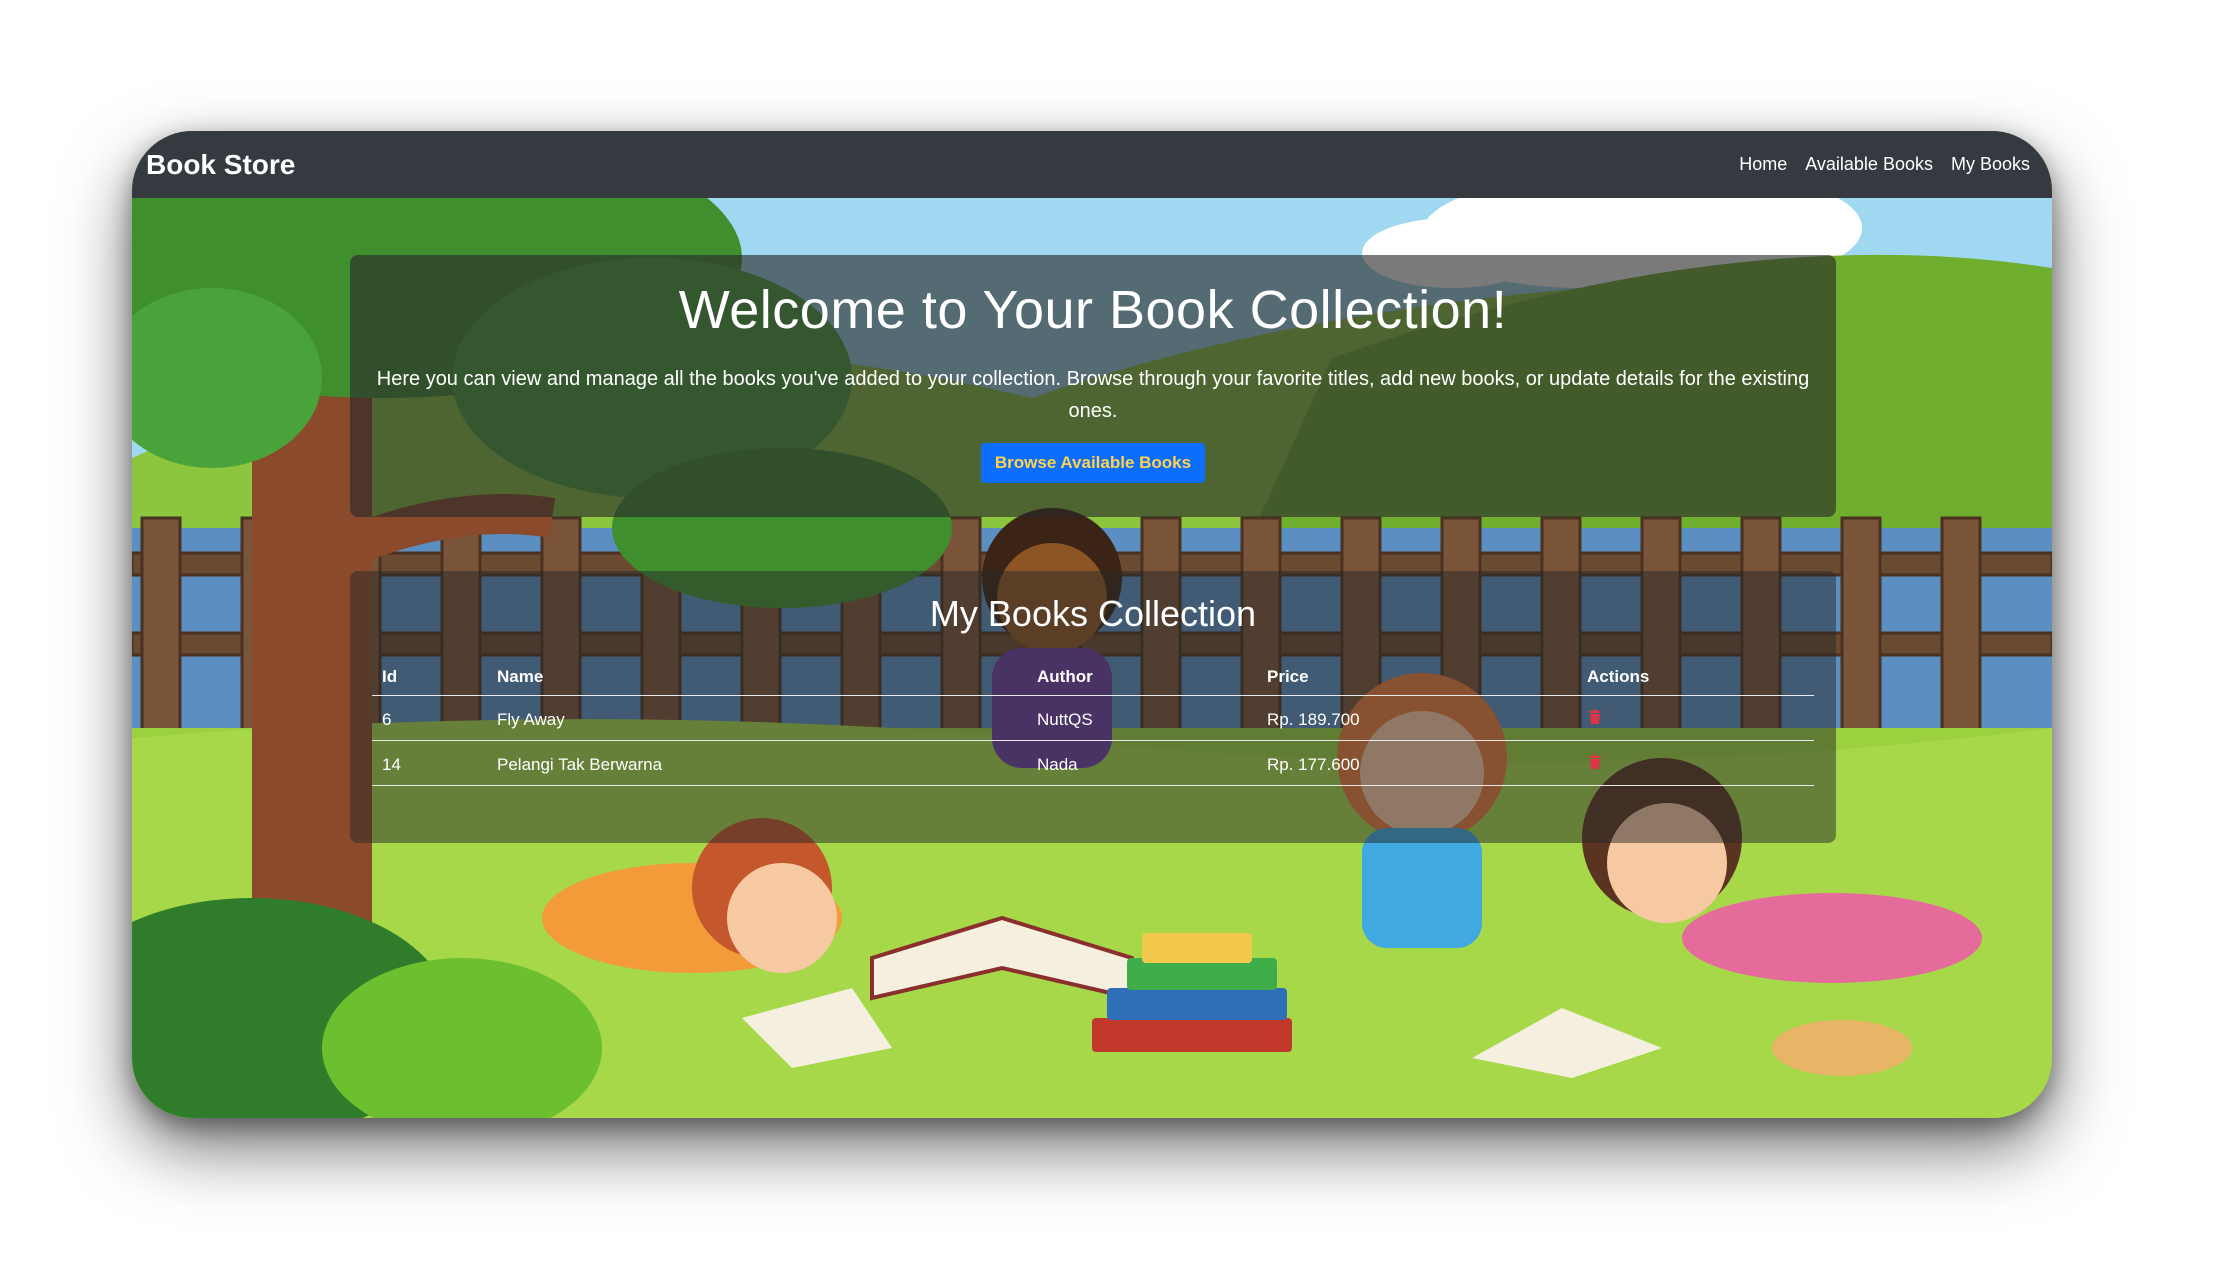 The height and width of the screenshot is (1285, 2216). Describe the element at coordinates (1093, 613) in the screenshot. I see `collection-title: My Books Collection` at that location.